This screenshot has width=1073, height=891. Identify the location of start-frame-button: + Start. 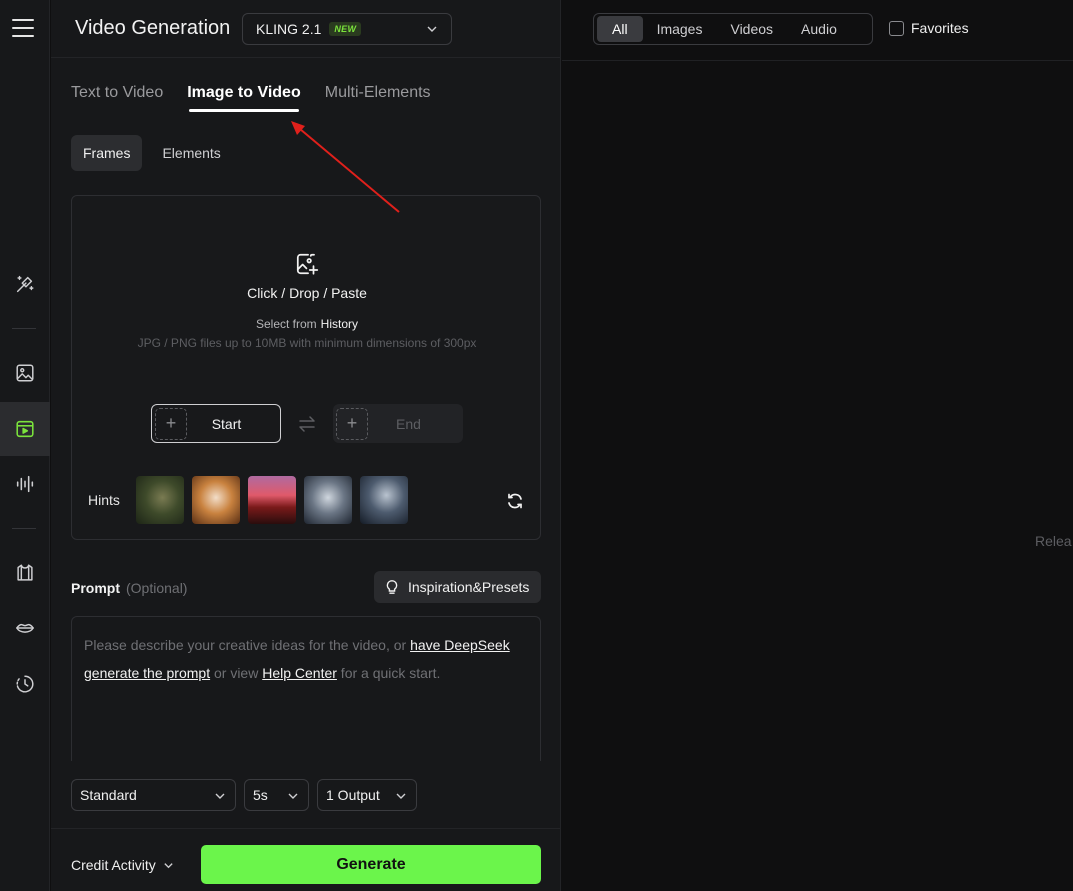
(216, 423).